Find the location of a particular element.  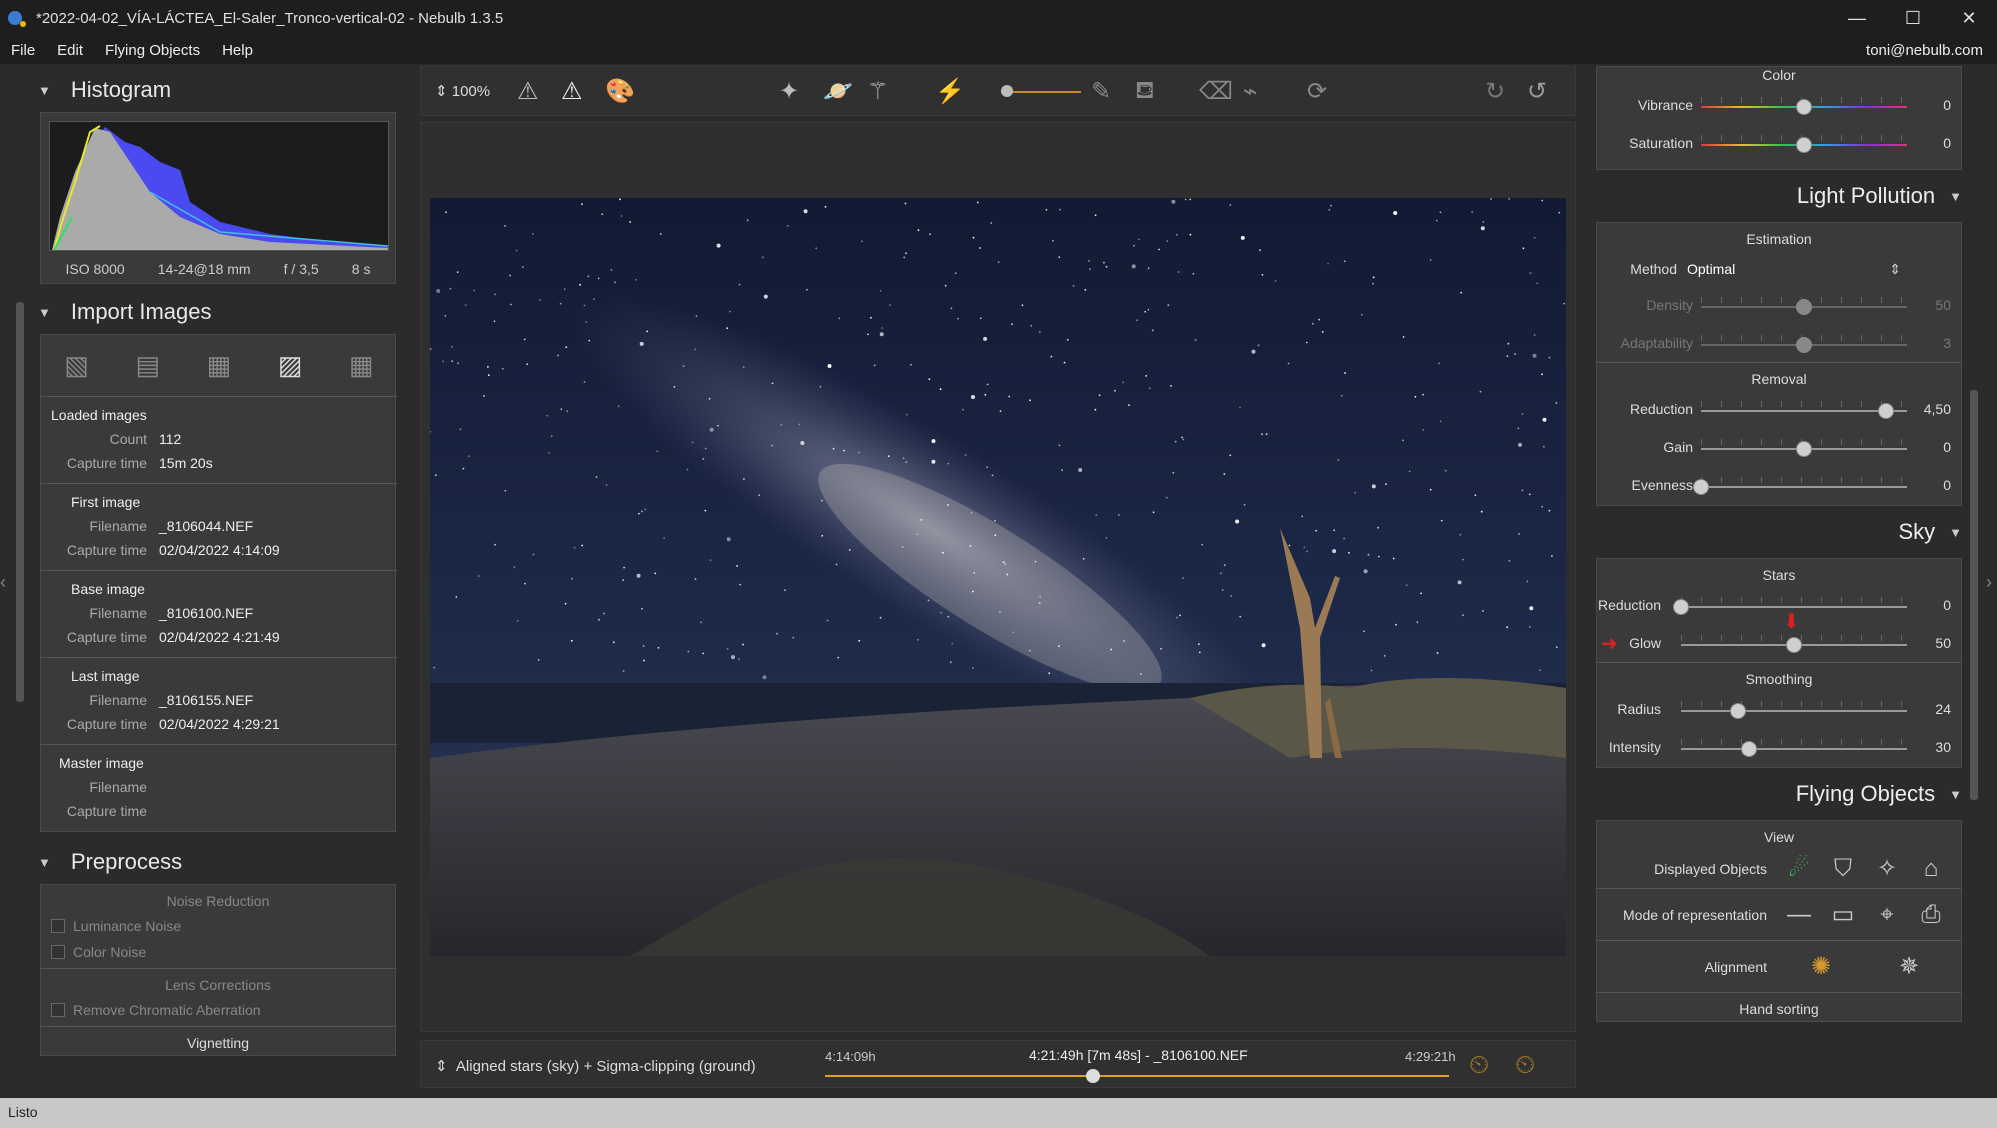

intensity-knob is located at coordinates (1748, 749).